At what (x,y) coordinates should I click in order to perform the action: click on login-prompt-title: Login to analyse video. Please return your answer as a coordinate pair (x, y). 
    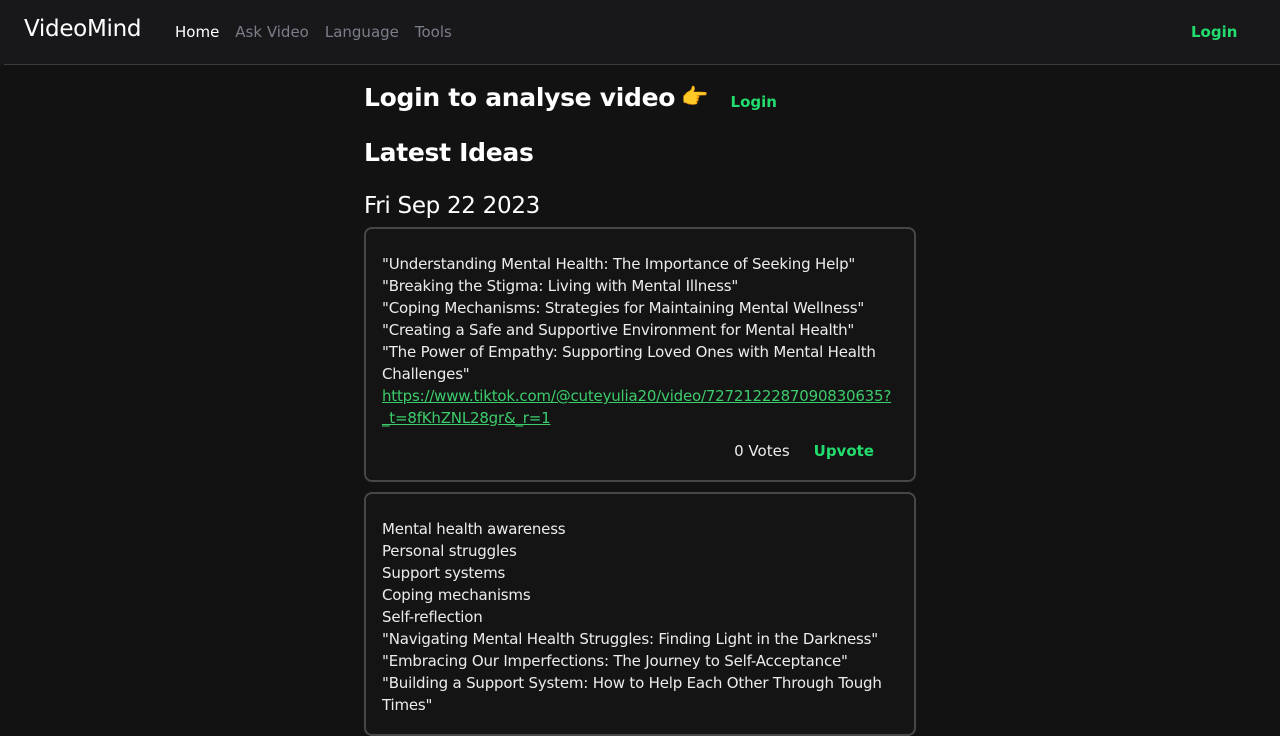
    Looking at the image, I should click on (520, 97).